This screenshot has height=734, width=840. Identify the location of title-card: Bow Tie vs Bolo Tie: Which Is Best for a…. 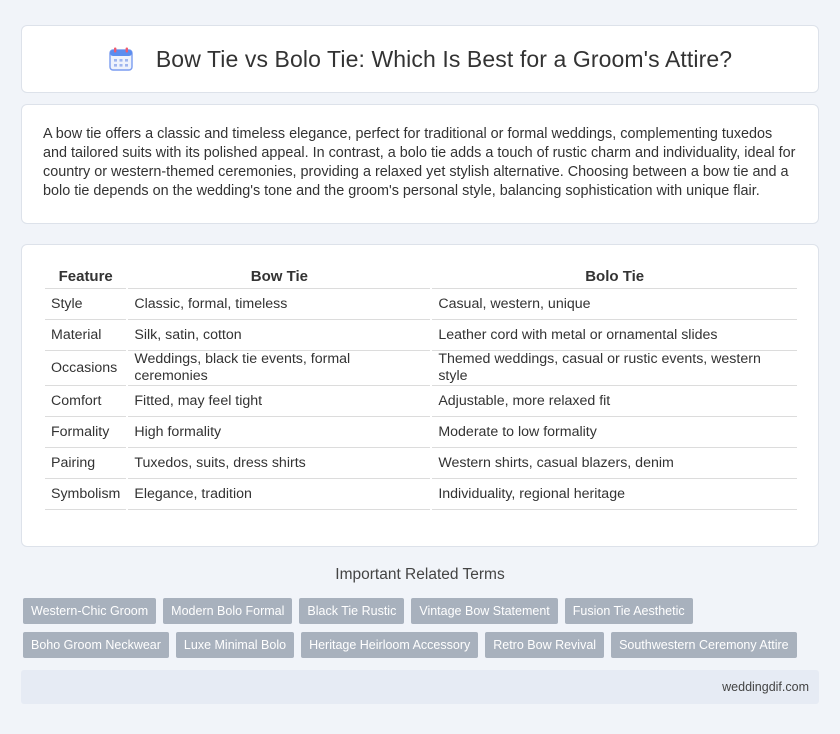
(420, 59).